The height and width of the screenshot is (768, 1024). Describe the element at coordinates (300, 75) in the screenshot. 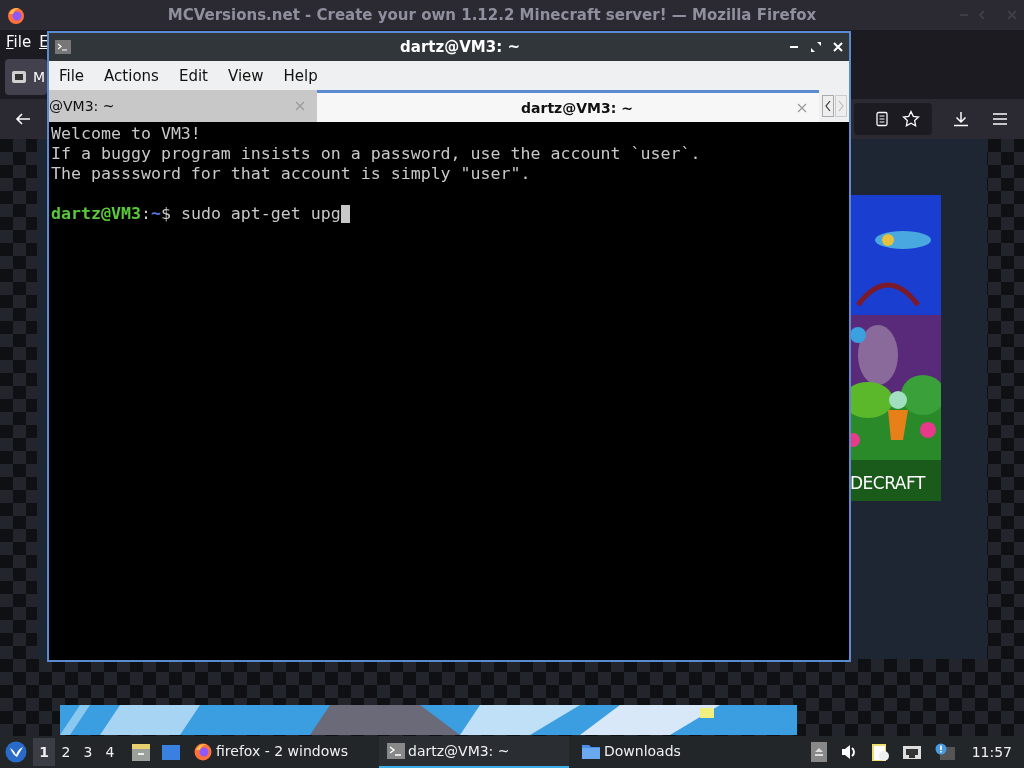

I see `menu-item: Help` at that location.